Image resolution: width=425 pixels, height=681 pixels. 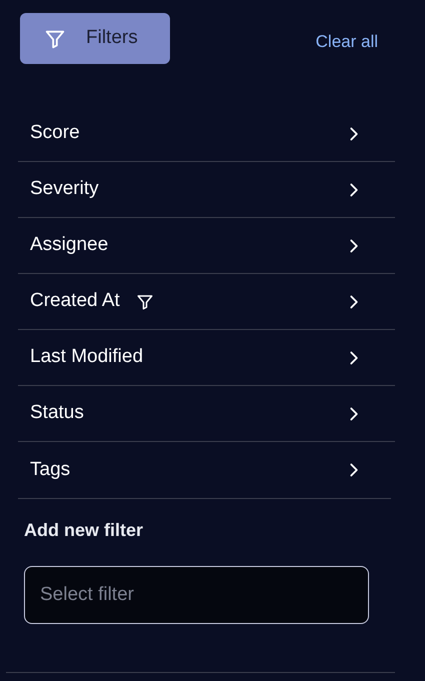 What do you see at coordinates (206, 470) in the screenshot?
I see `filter-row: Tags` at bounding box center [206, 470].